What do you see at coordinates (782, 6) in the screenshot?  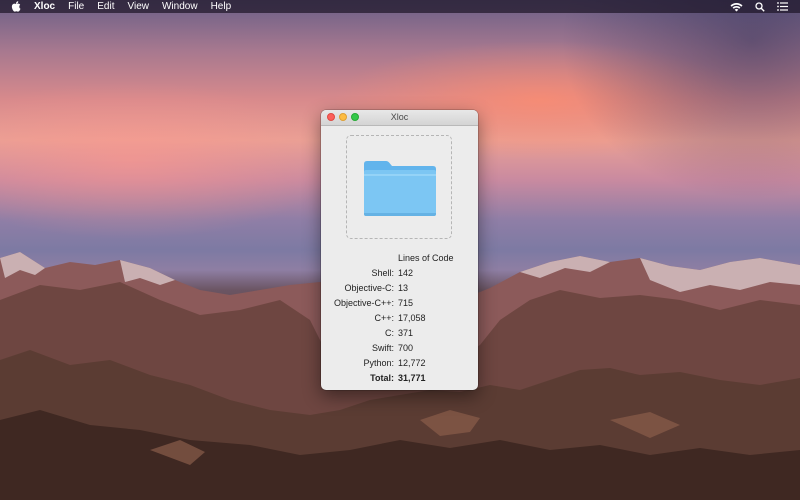 I see `notification-center-icon` at bounding box center [782, 6].